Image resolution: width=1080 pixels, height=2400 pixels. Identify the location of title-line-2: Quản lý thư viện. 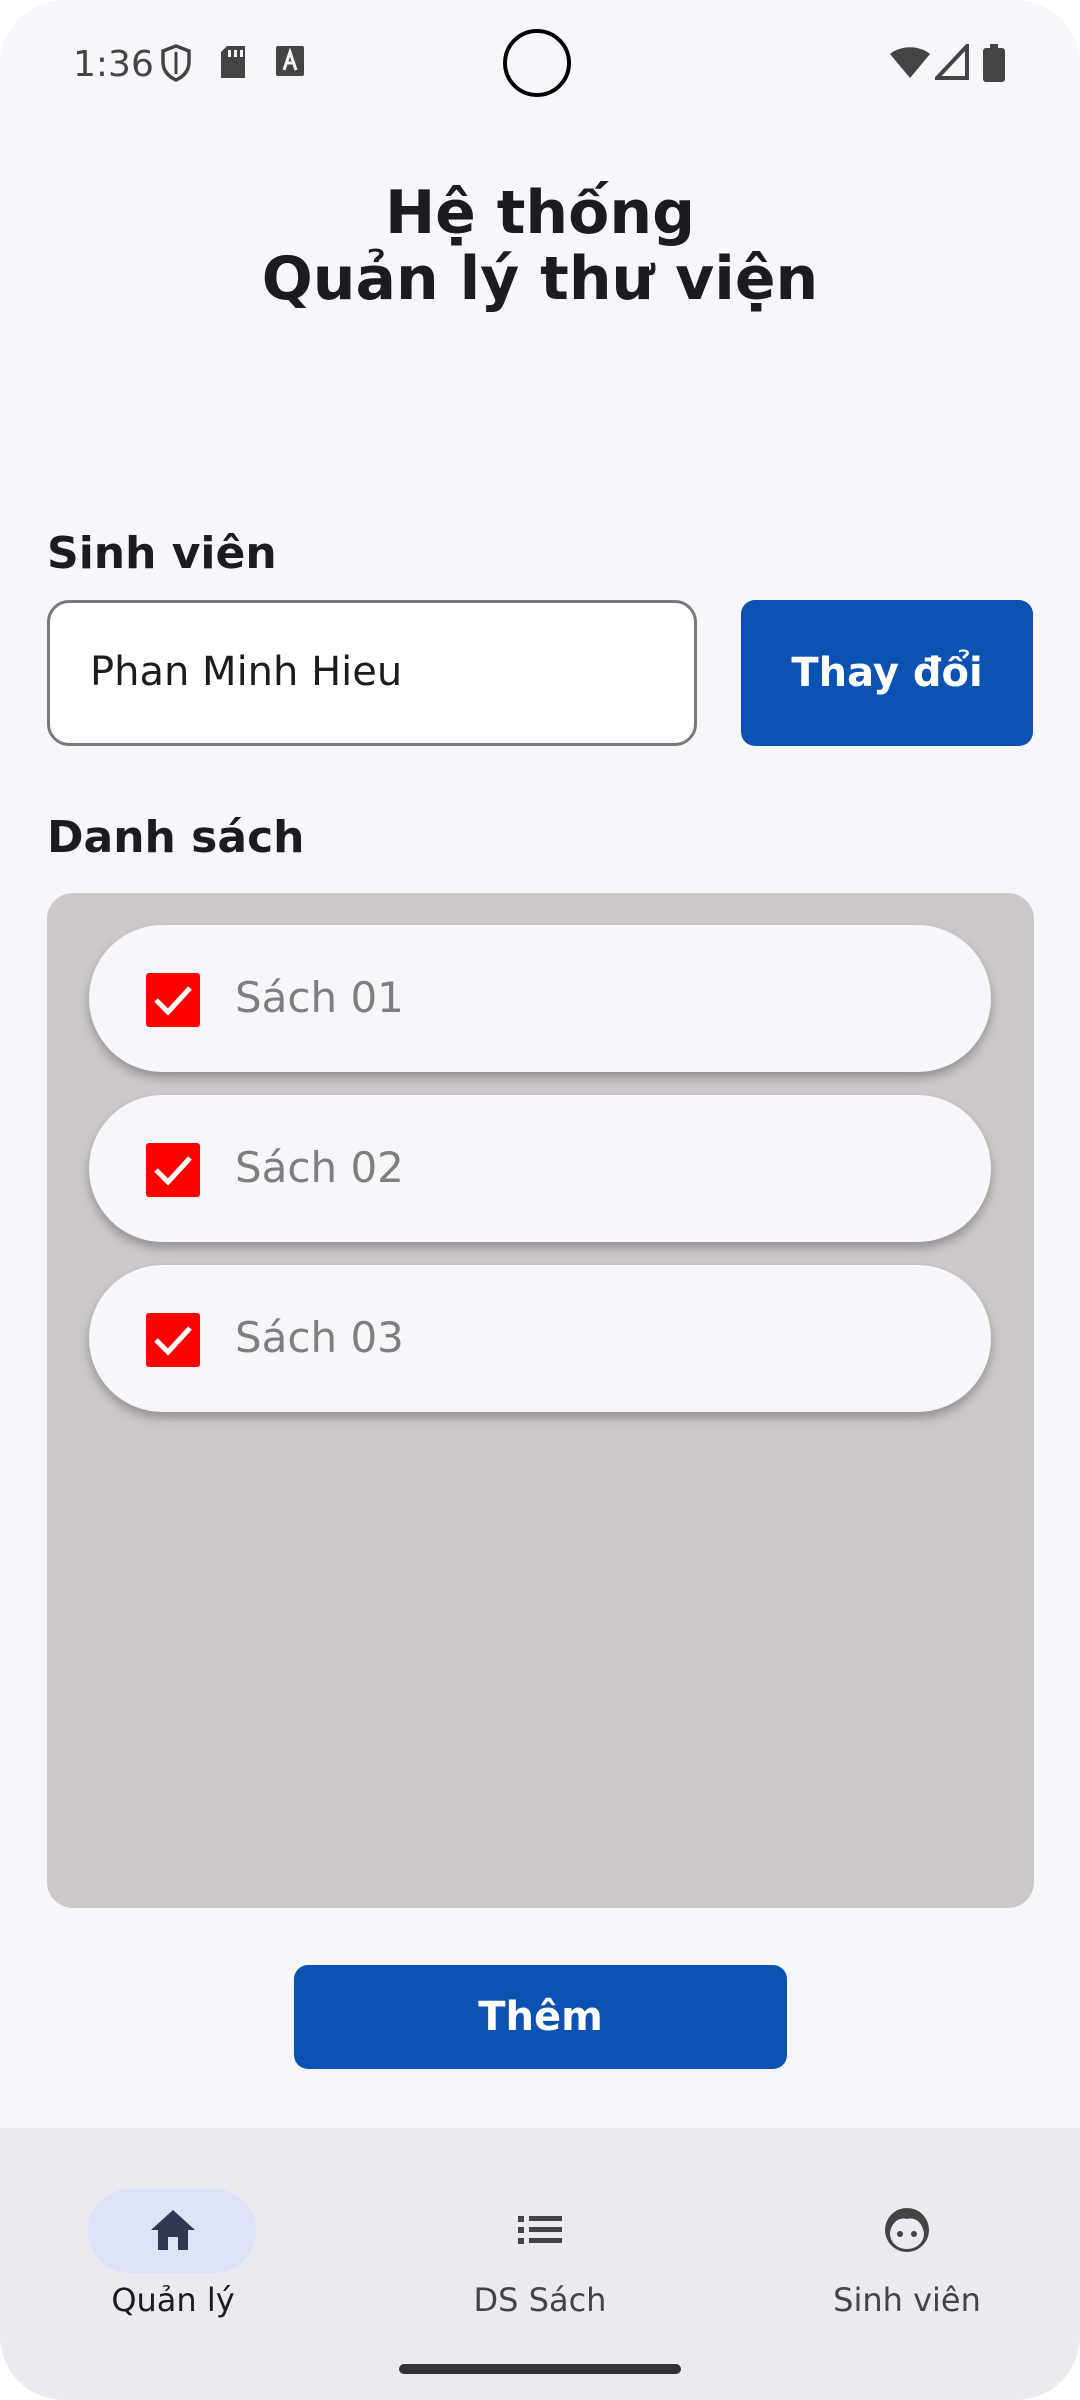
(540, 279).